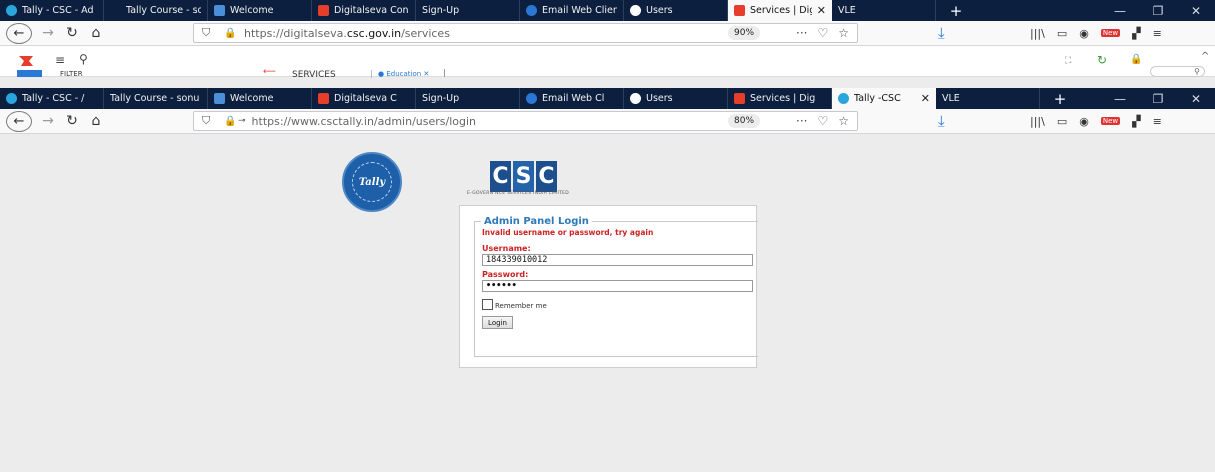  I want to click on outer-tab: Sign-Up, so click(468, 10).